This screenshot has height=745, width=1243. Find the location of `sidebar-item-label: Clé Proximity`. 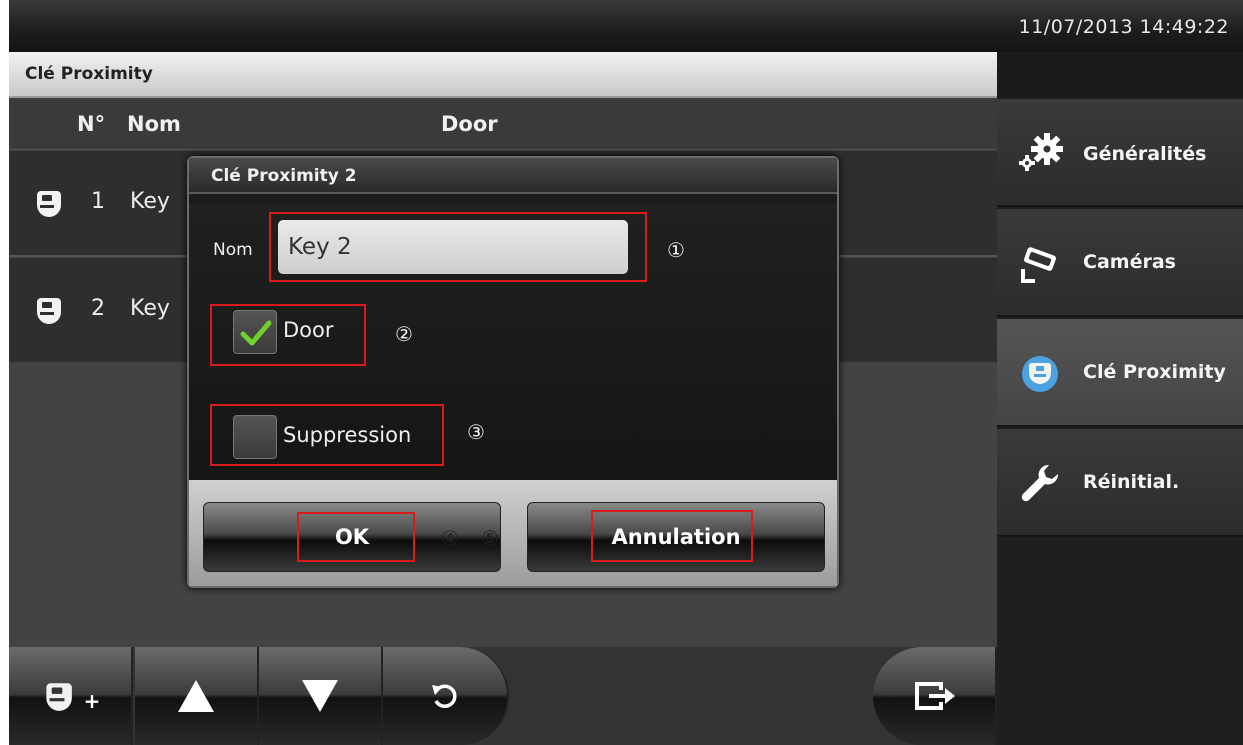

sidebar-item-label: Clé Proximity is located at coordinates (1154, 372).